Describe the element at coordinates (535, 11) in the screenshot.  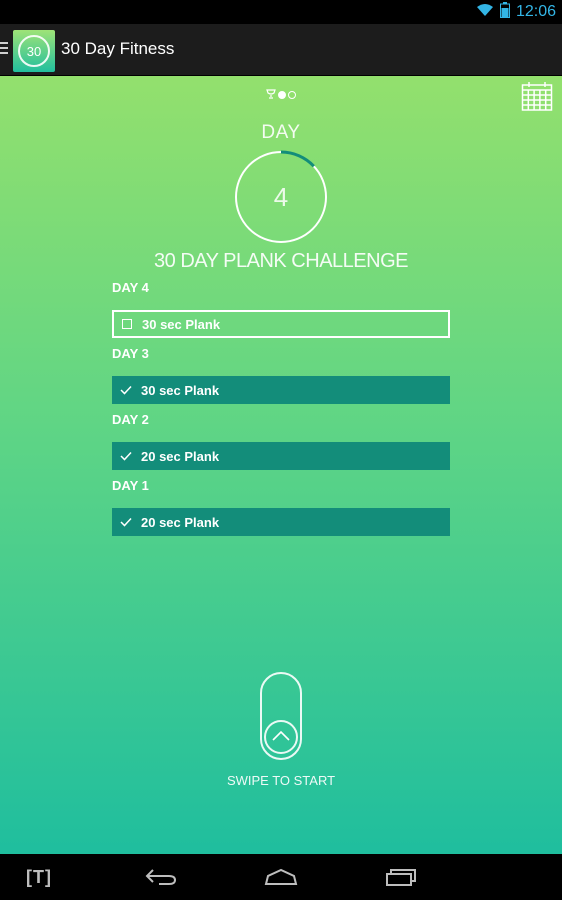
I see `status-time: 12:06` at that location.